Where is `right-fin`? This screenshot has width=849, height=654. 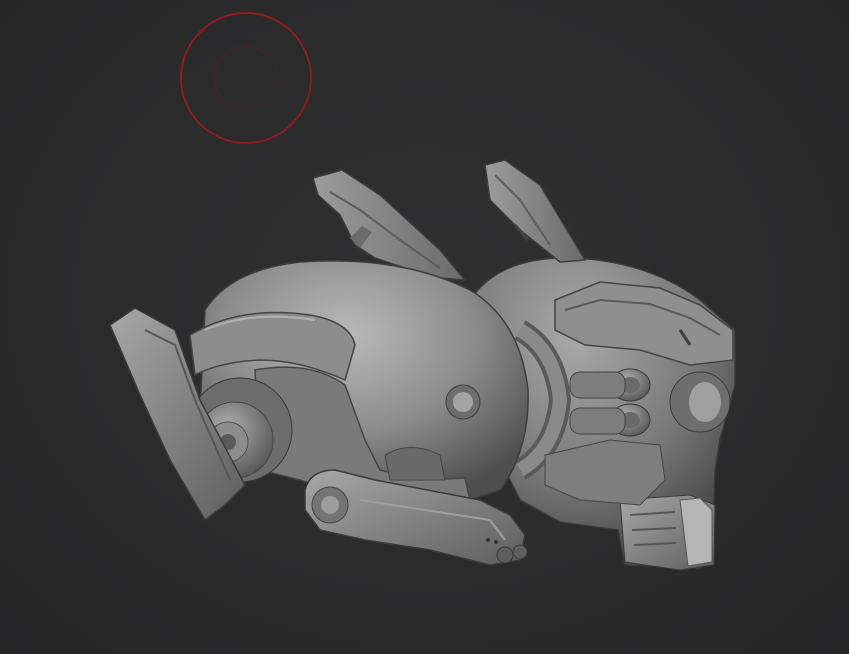
right-fin is located at coordinates (535, 211).